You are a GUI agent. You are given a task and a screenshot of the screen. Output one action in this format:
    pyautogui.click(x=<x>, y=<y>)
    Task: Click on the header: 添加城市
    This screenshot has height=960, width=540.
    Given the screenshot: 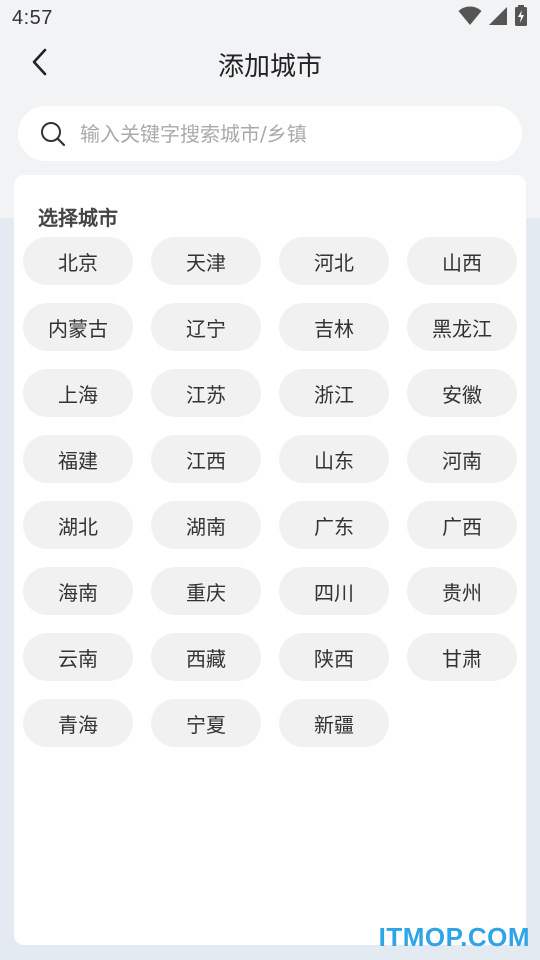 What is the action you would take?
    pyautogui.click(x=270, y=64)
    